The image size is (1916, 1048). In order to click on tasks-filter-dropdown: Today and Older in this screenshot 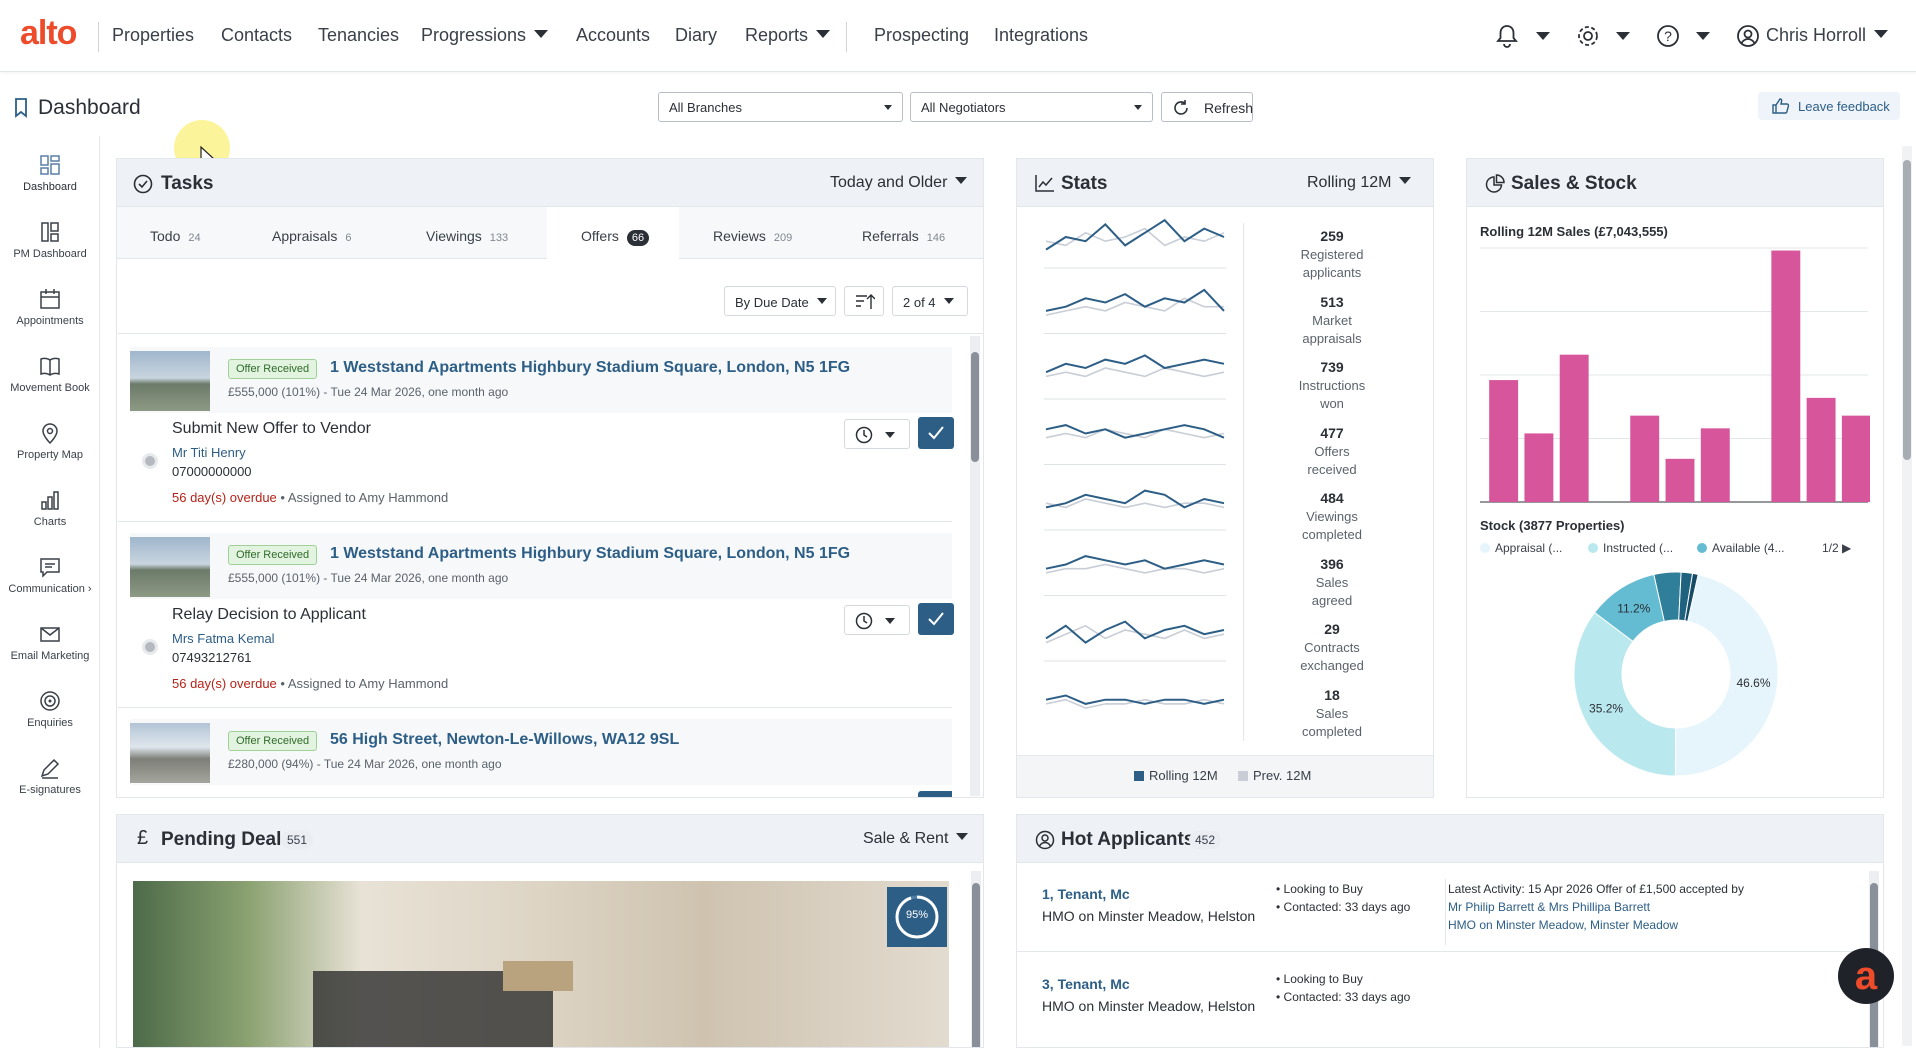, I will do `click(899, 183)`.